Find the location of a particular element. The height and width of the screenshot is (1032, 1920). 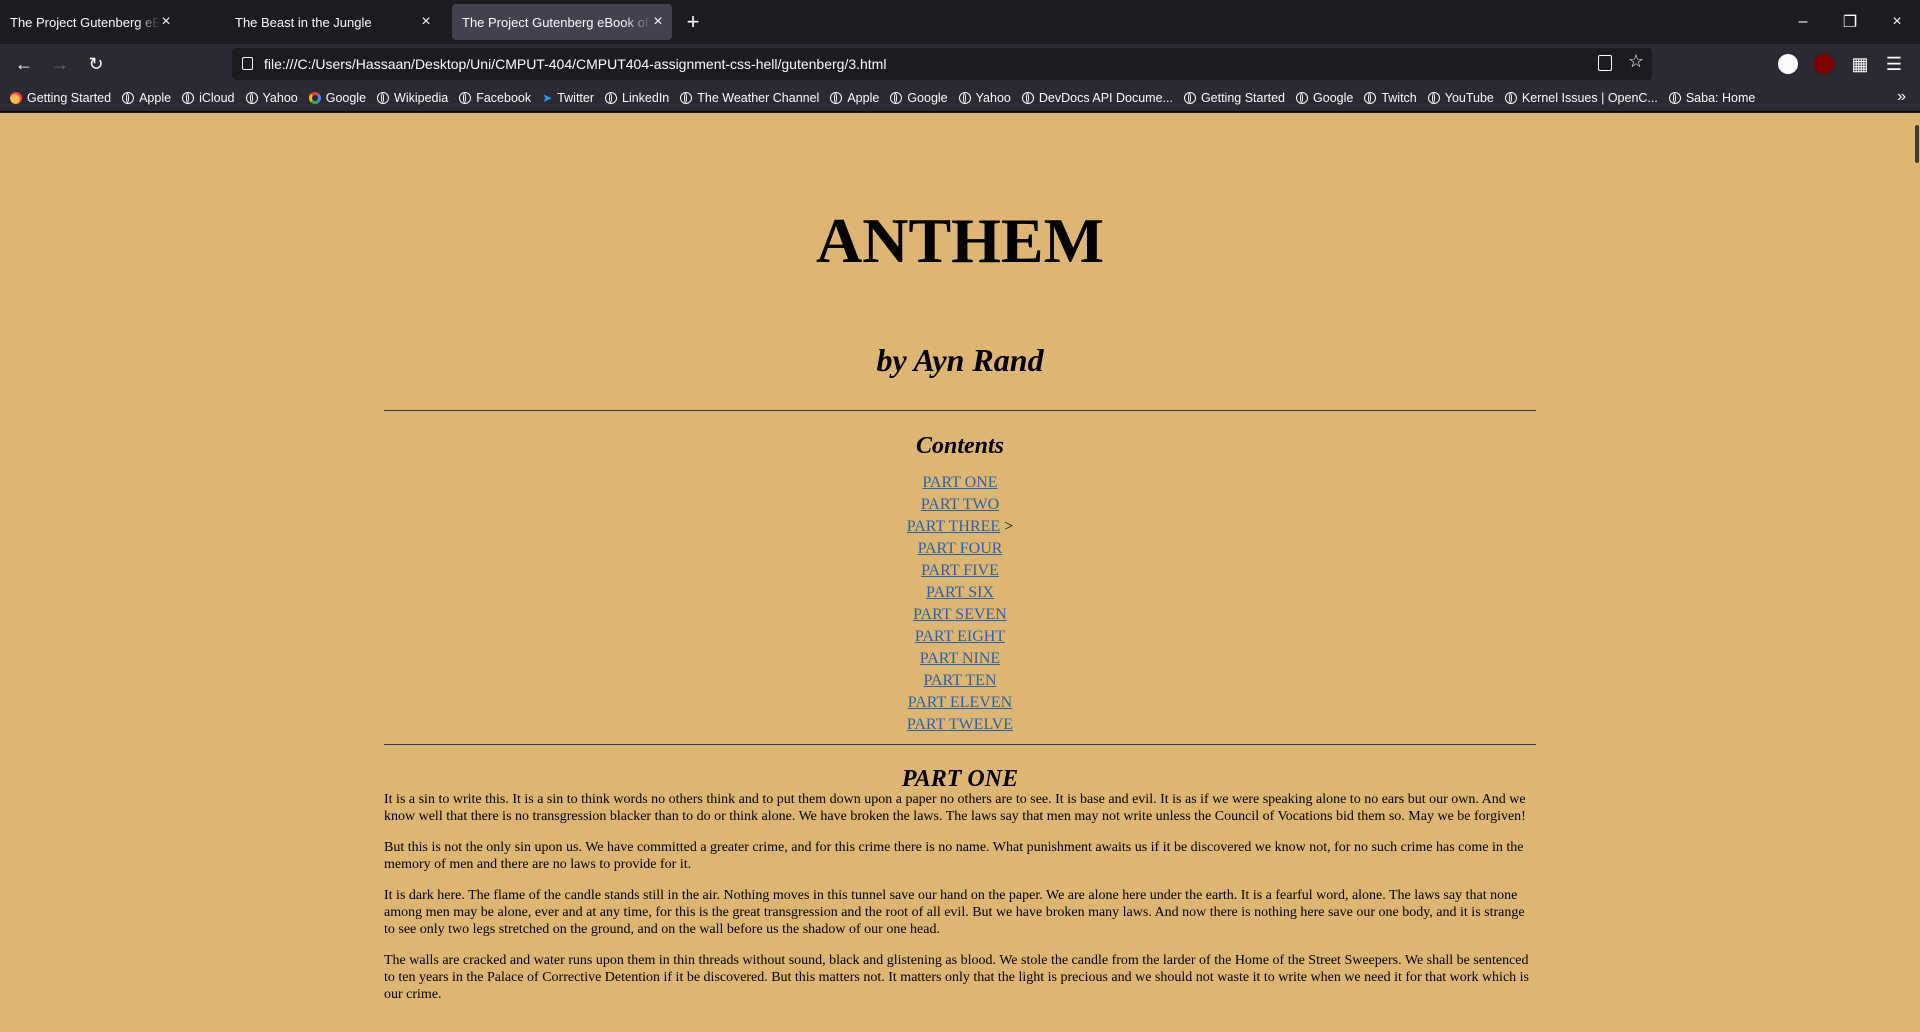

bookmark-item: The Weather Channel is located at coordinates (749, 98).